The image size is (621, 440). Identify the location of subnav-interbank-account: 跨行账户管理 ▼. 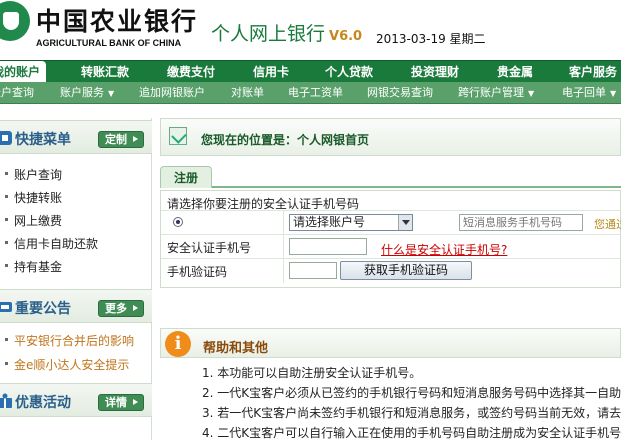
(496, 93).